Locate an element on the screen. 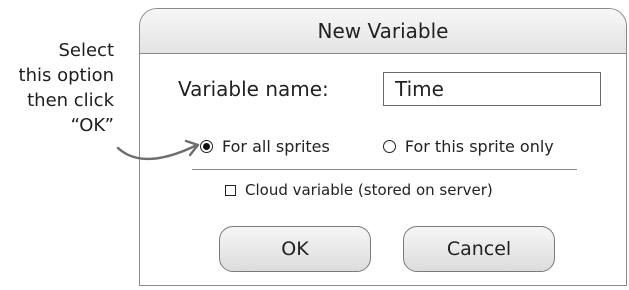 This screenshot has height=290, width=629. radio-for-all-sprites: For all sprites is located at coordinates (265, 146).